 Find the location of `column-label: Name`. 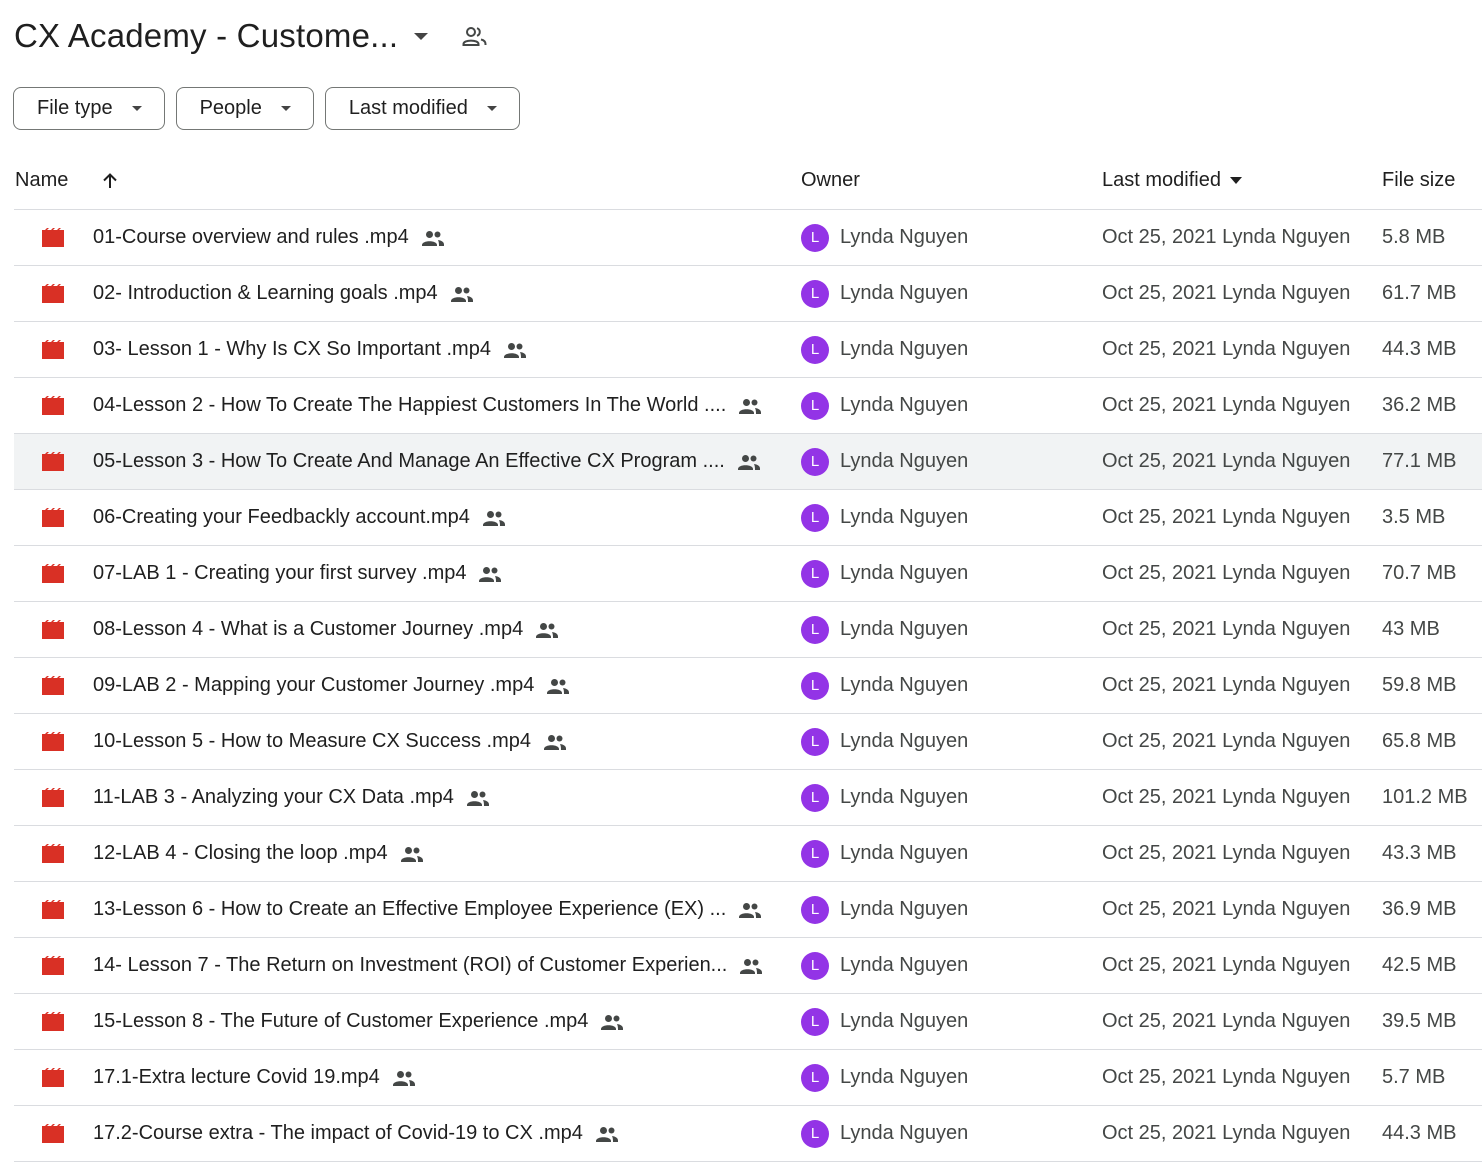

column-label: Name is located at coordinates (42, 180).